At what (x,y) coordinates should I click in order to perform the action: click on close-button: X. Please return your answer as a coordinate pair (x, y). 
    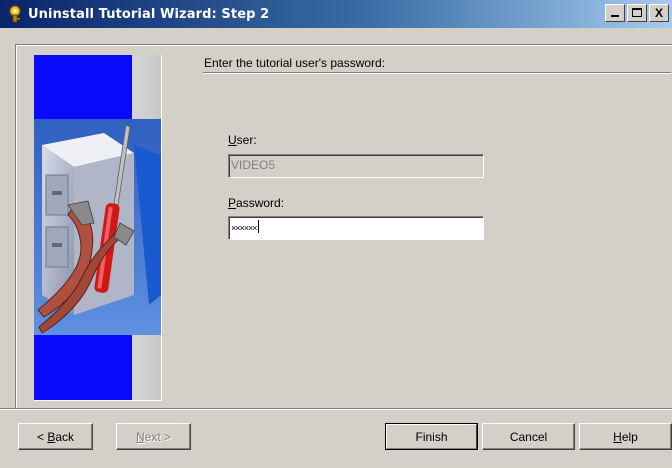
    Looking at the image, I should click on (659, 13).